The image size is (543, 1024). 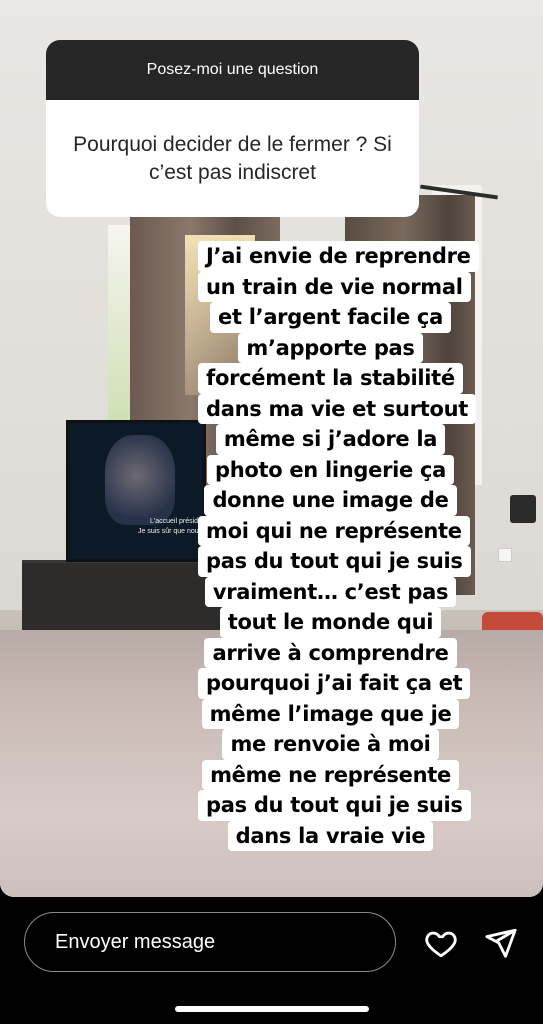 I want to click on question-sticker-header: Posez-moi une question, so click(x=232, y=70).